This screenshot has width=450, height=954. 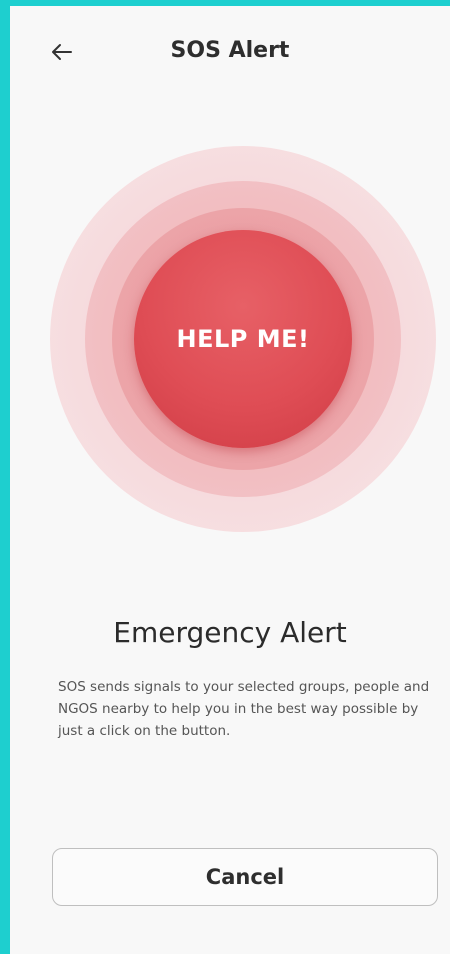 I want to click on page-title: SOS Alert, so click(x=230, y=50).